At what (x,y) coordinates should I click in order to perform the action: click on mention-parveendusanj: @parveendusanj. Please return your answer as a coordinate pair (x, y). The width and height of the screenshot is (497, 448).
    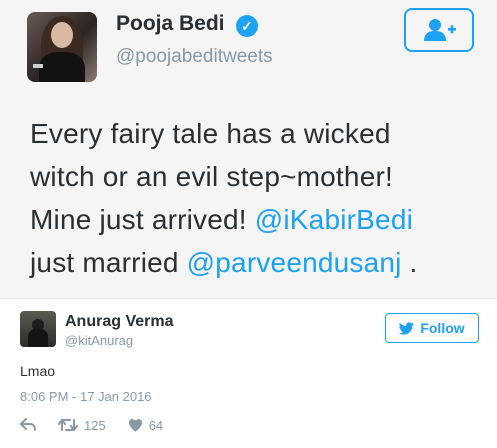
    Looking at the image, I should click on (294, 262).